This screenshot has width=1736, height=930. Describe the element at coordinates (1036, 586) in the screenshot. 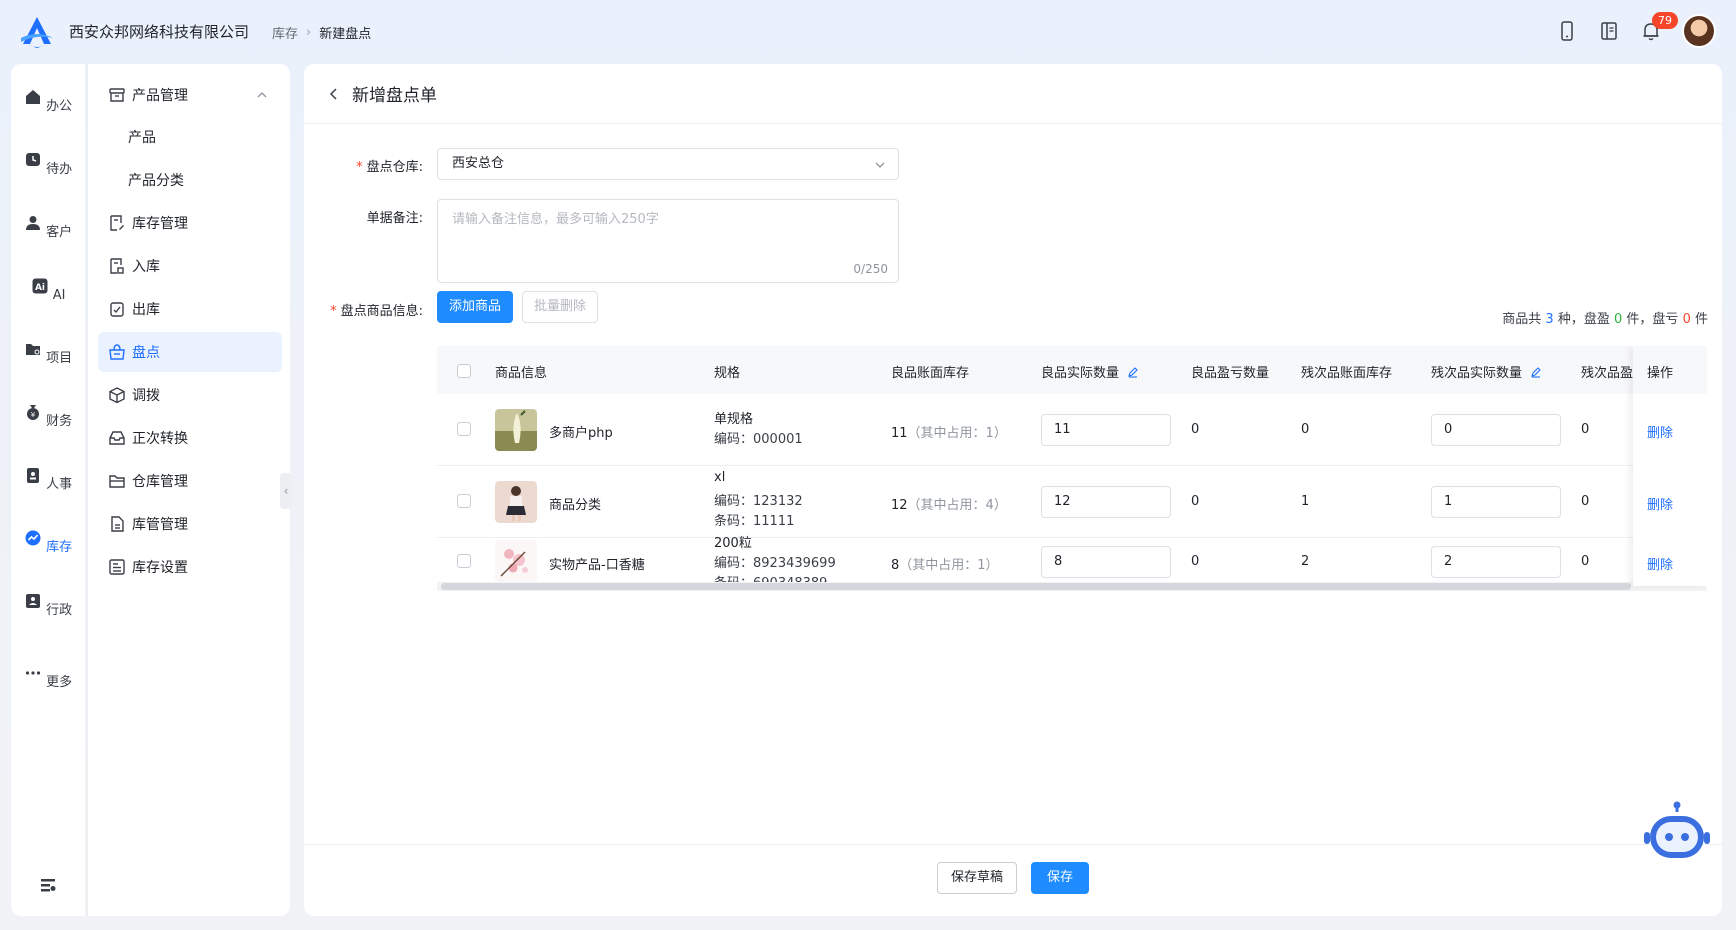

I see `horizontal-scrollbar-thumb` at that location.